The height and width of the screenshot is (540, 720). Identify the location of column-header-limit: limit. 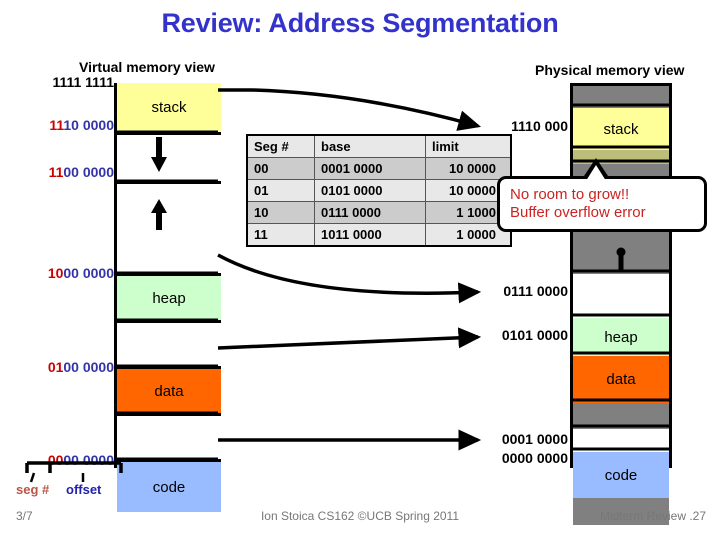
(468, 146).